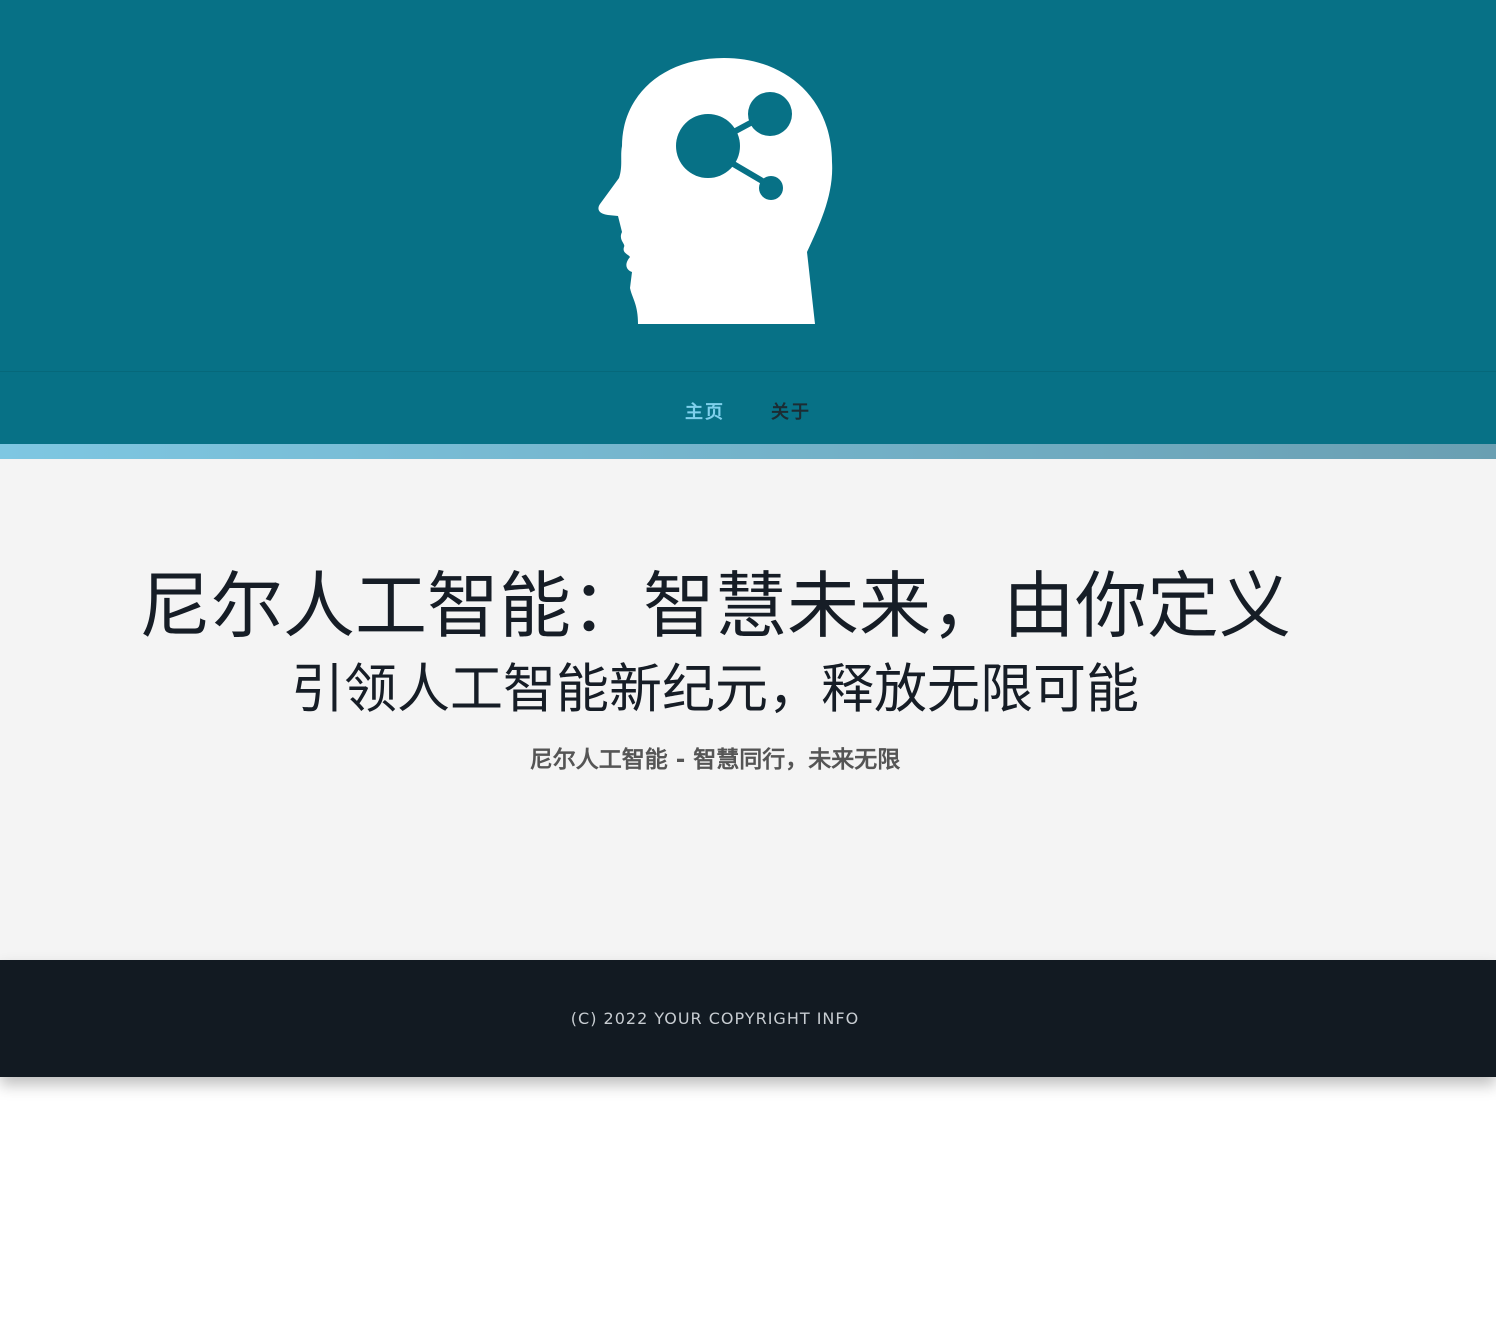 Image resolution: width=1496 pixels, height=1324 pixels. Describe the element at coordinates (715, 760) in the screenshot. I see `hero-tagline: 尼尔人工智能 - 智慧同行，未来无限` at that location.